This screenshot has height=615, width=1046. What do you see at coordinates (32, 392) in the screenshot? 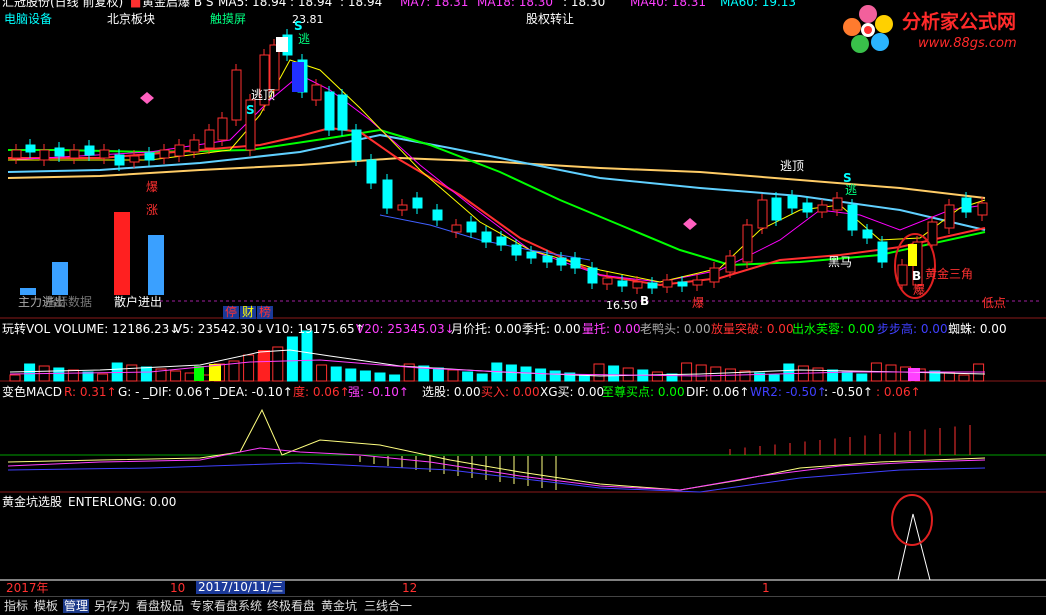
I see `macd-title: 变色MACD` at bounding box center [32, 392].